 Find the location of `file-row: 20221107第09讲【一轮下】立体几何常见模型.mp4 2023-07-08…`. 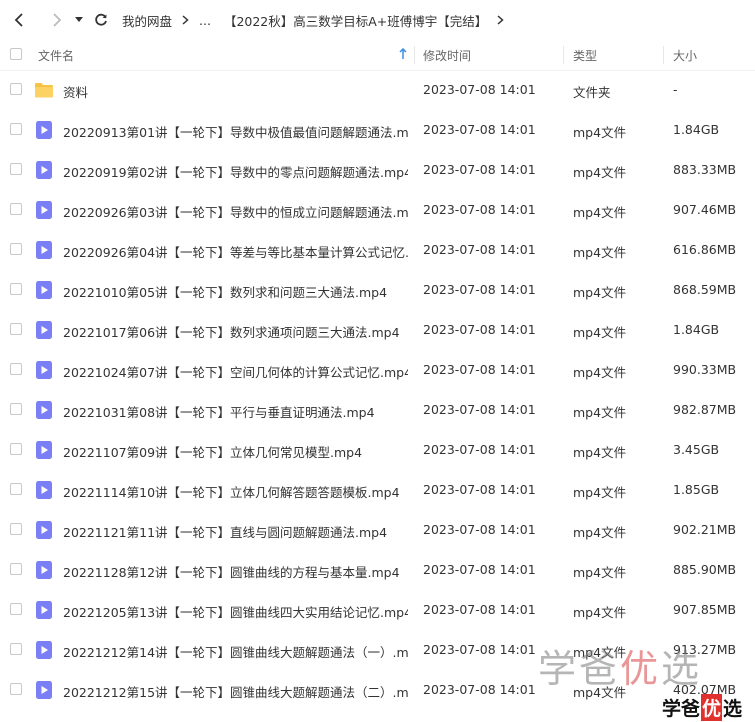

file-row: 20221107第09讲【一轮下】立体几何常见模型.mp4 2023-07-08… is located at coordinates (377, 450).